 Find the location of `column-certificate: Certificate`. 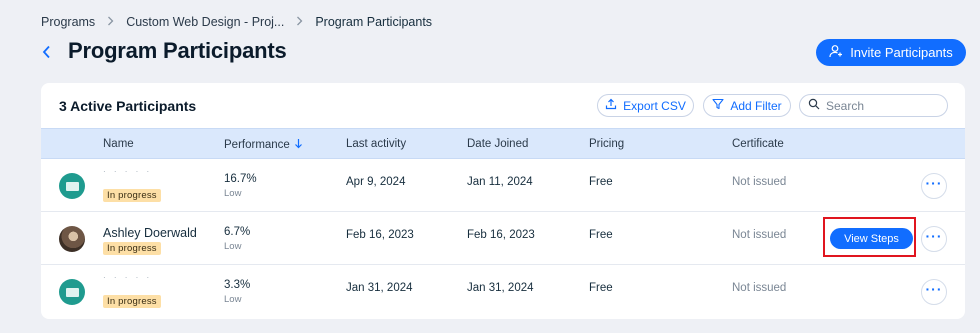

column-certificate: Certificate is located at coordinates (758, 144).